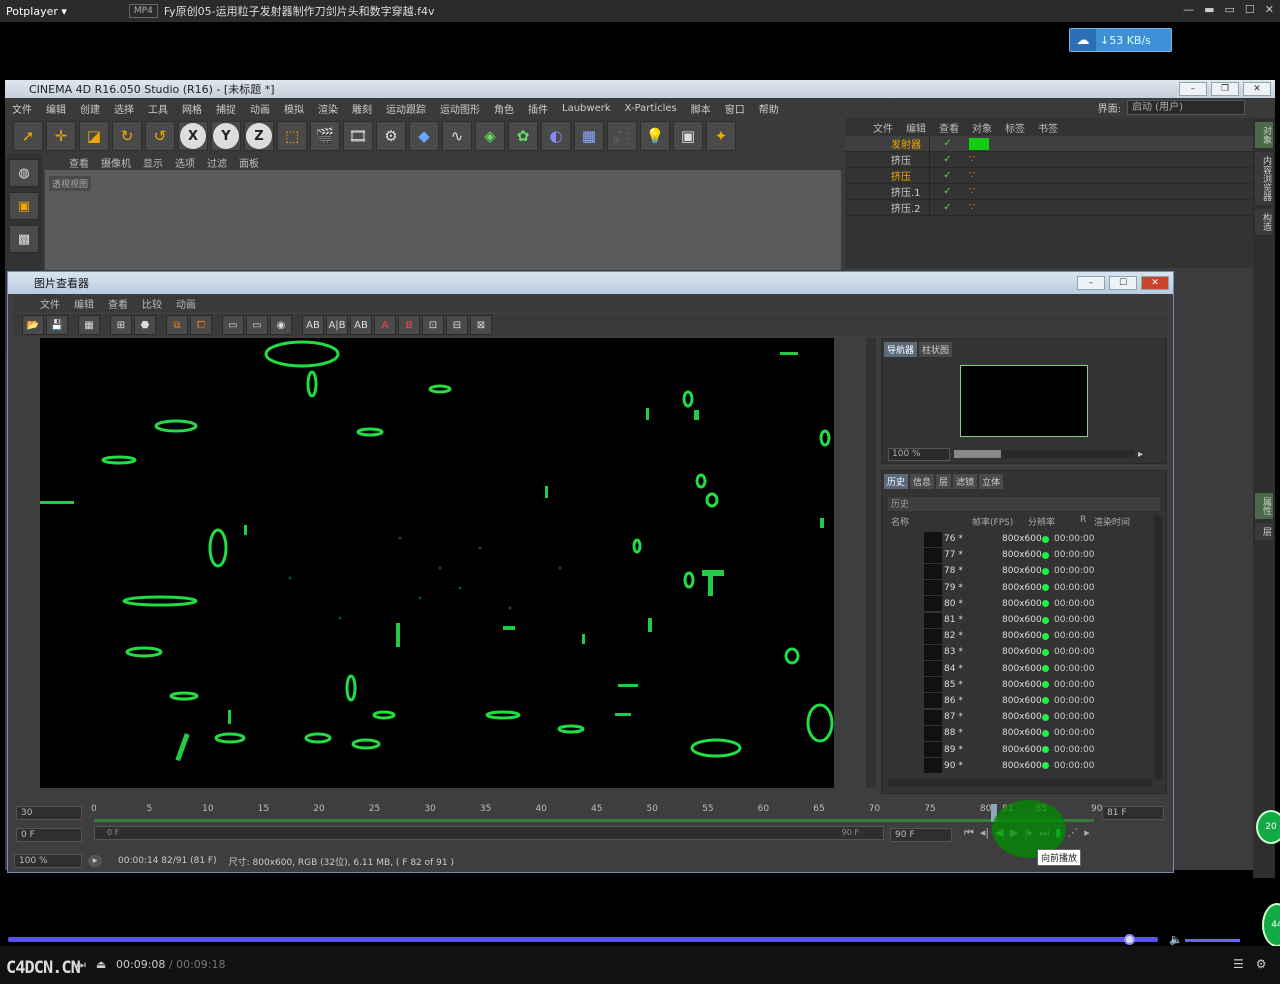  I want to click on menu-xparticles: X-Particles, so click(651, 108).